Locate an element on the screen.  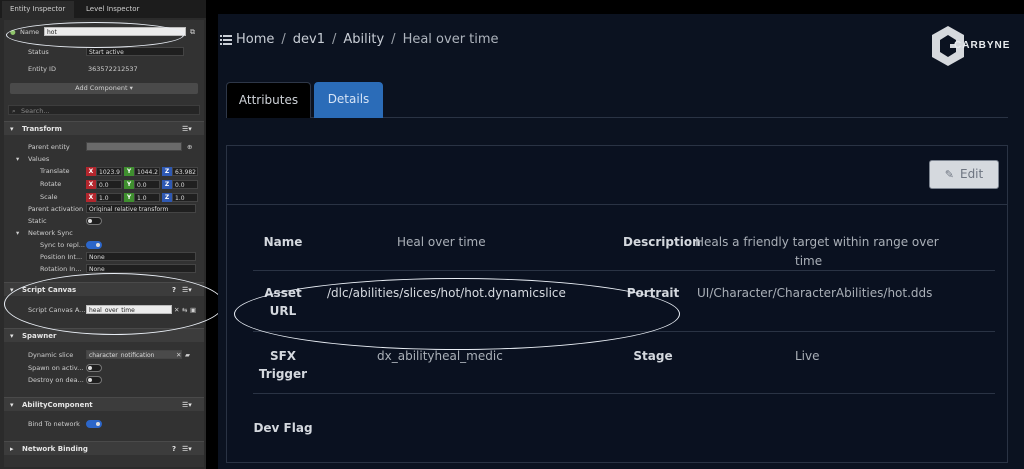
tab-level-inspector: Level Inspector is located at coordinates (114, 9).